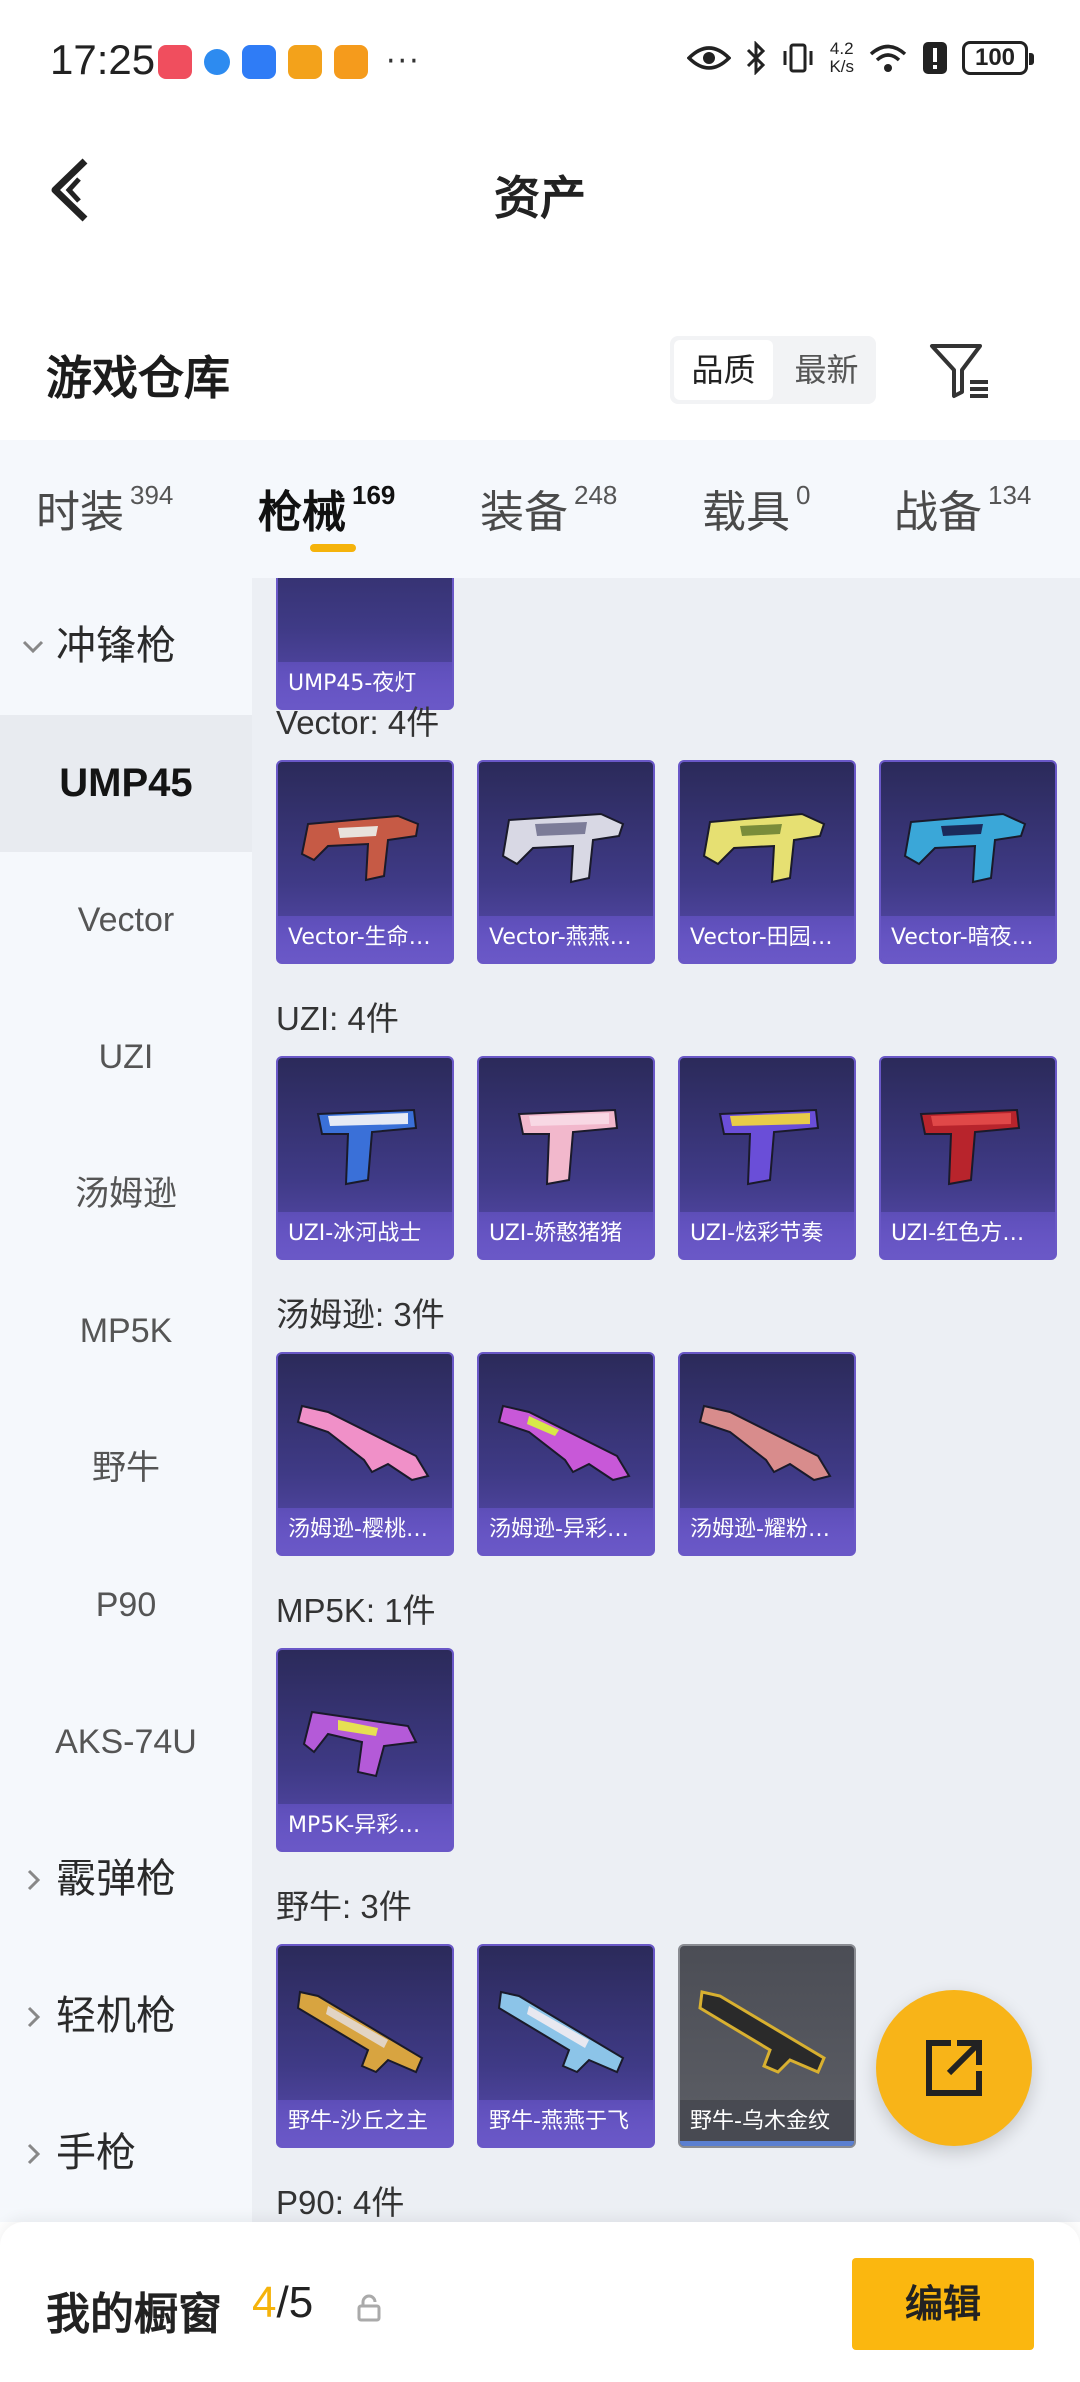  What do you see at coordinates (96, 2153) in the screenshot?
I see `sidebar-group-label: 手枪` at bounding box center [96, 2153].